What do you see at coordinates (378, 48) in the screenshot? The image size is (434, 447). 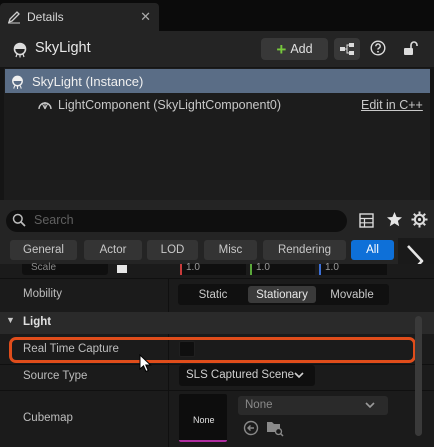 I see `help-icon` at bounding box center [378, 48].